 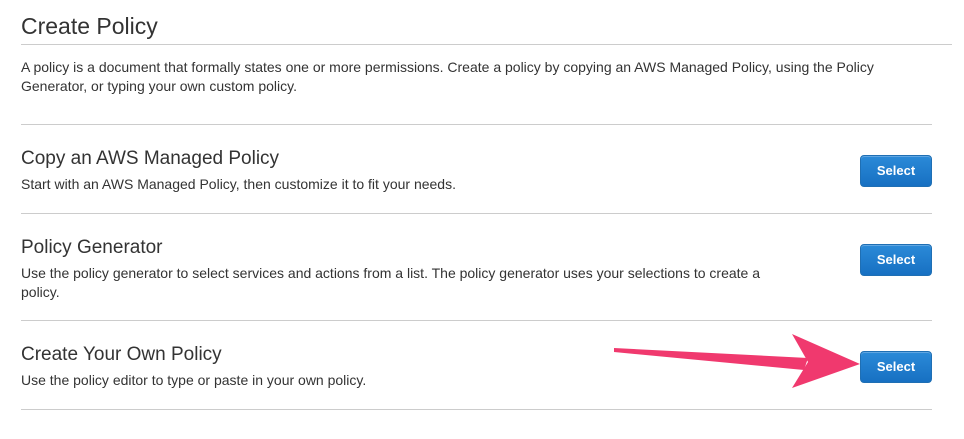 What do you see at coordinates (121, 354) in the screenshot?
I see `option-title: Create Your Own Policy` at bounding box center [121, 354].